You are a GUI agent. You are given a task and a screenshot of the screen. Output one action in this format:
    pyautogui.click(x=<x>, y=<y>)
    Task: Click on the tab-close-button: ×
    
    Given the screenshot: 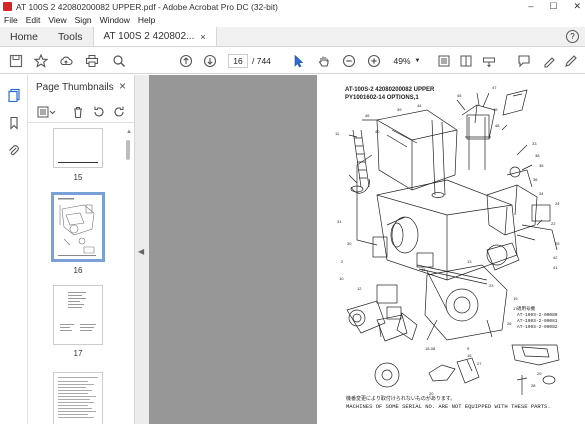 What is the action you would take?
    pyautogui.click(x=202, y=37)
    